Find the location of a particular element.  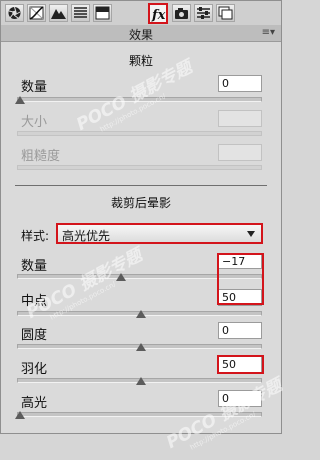

vignette-style-value: 高光优先 is located at coordinates (86, 236).